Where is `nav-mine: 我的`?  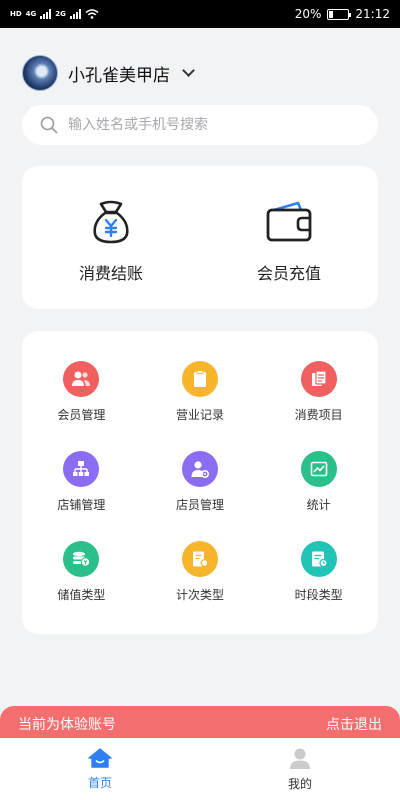 nav-mine: 我的 is located at coordinates (300, 769).